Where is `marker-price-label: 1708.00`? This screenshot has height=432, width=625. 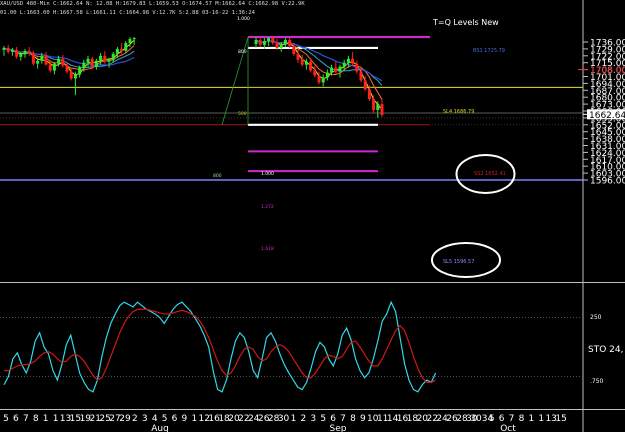 marker-price-label: 1708.00 is located at coordinates (607, 71).